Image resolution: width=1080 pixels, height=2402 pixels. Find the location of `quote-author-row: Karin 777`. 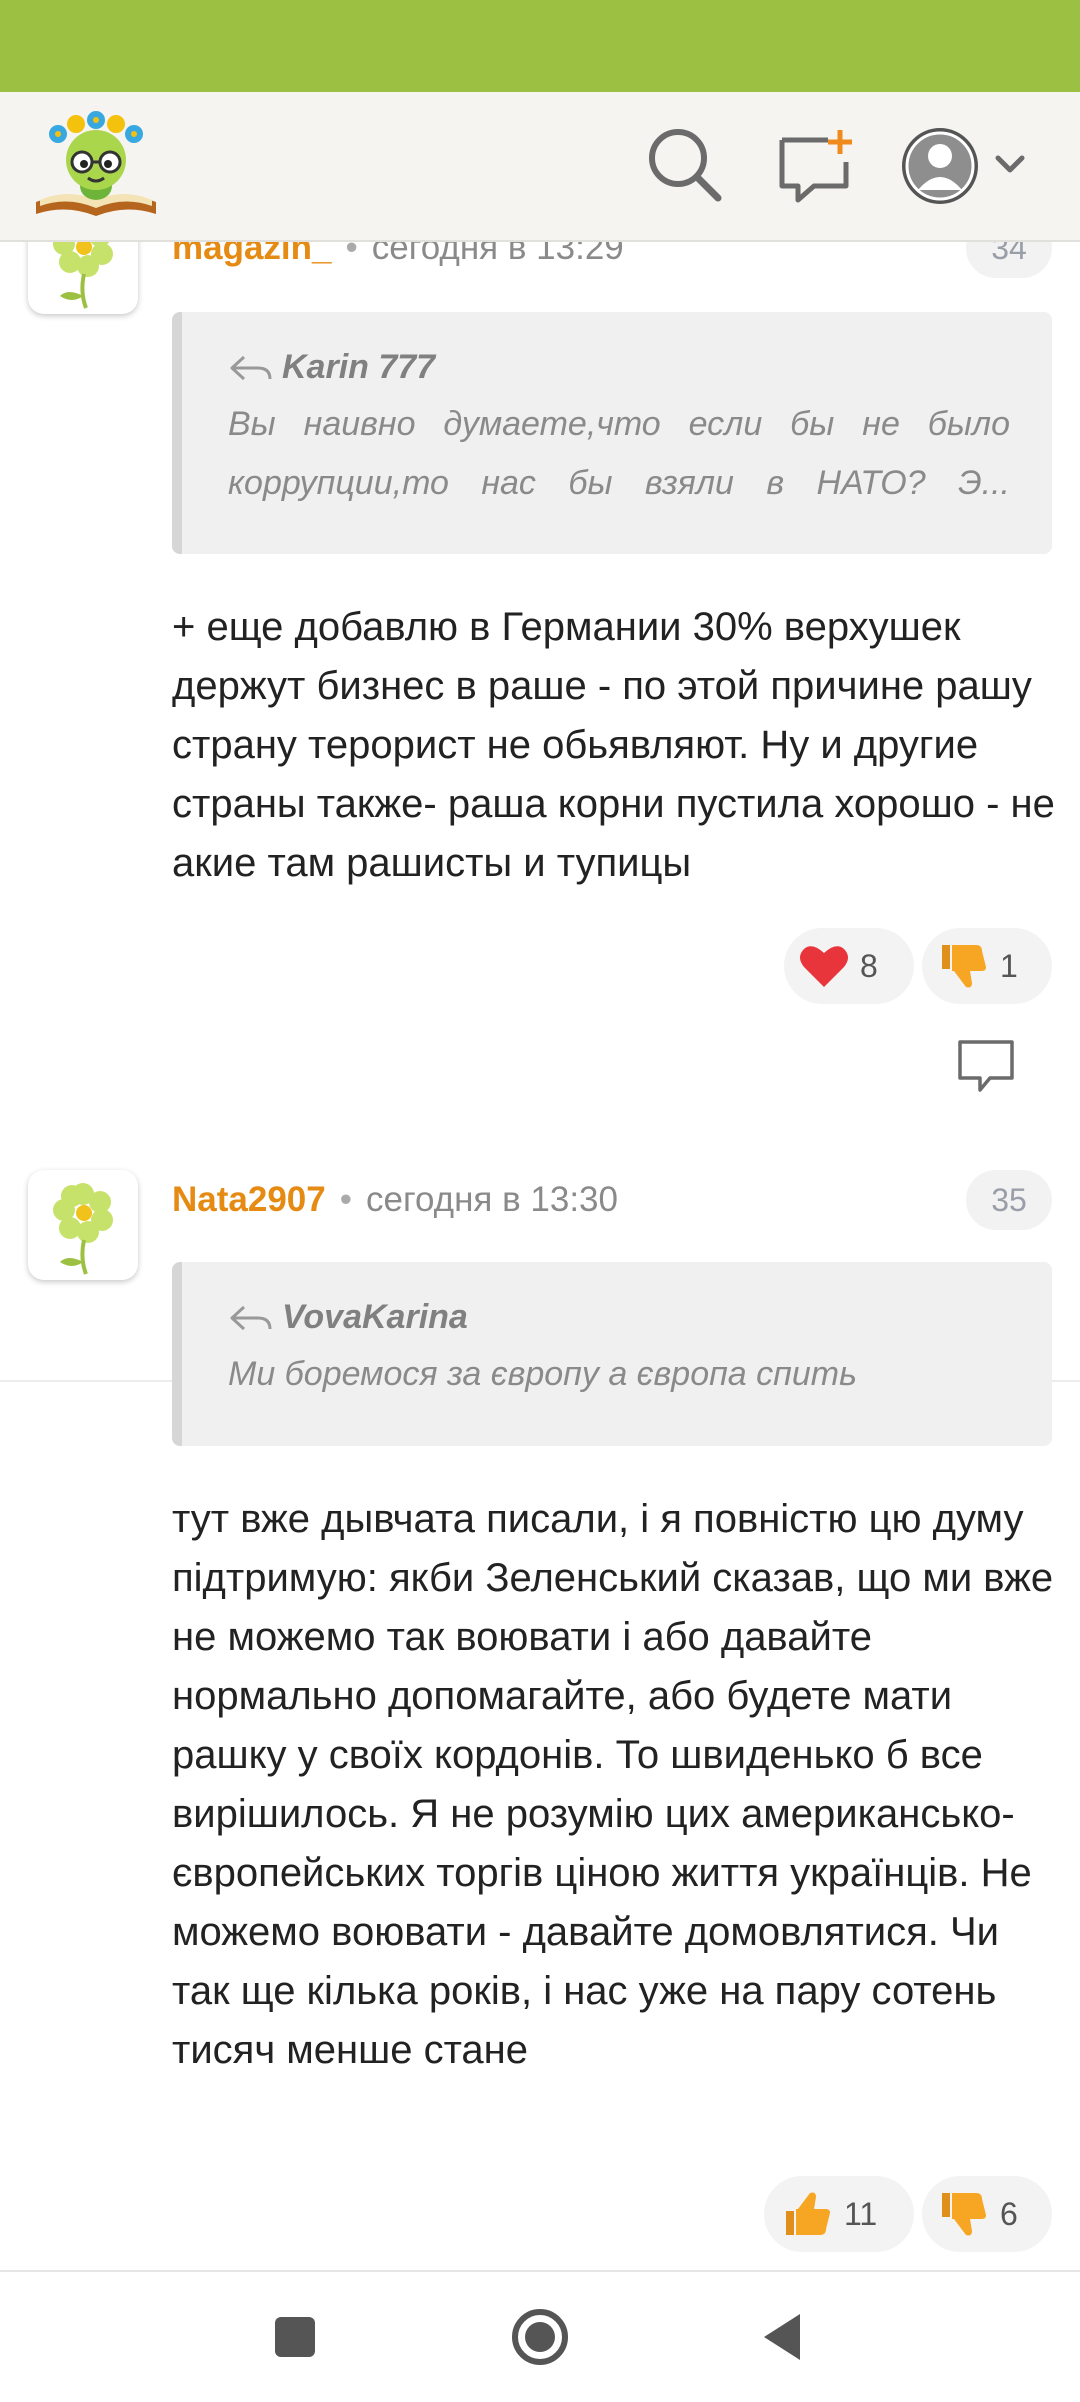

quote-author-row: Karin 777 is located at coordinates (619, 367).